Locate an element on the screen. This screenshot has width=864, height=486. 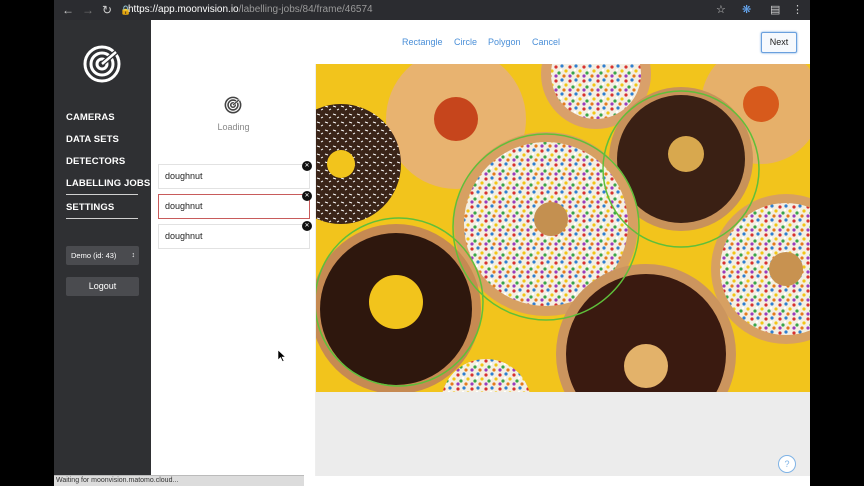
sidebar-item-labelling-jobs: LABELLING JOBS is located at coordinates (108, 185).